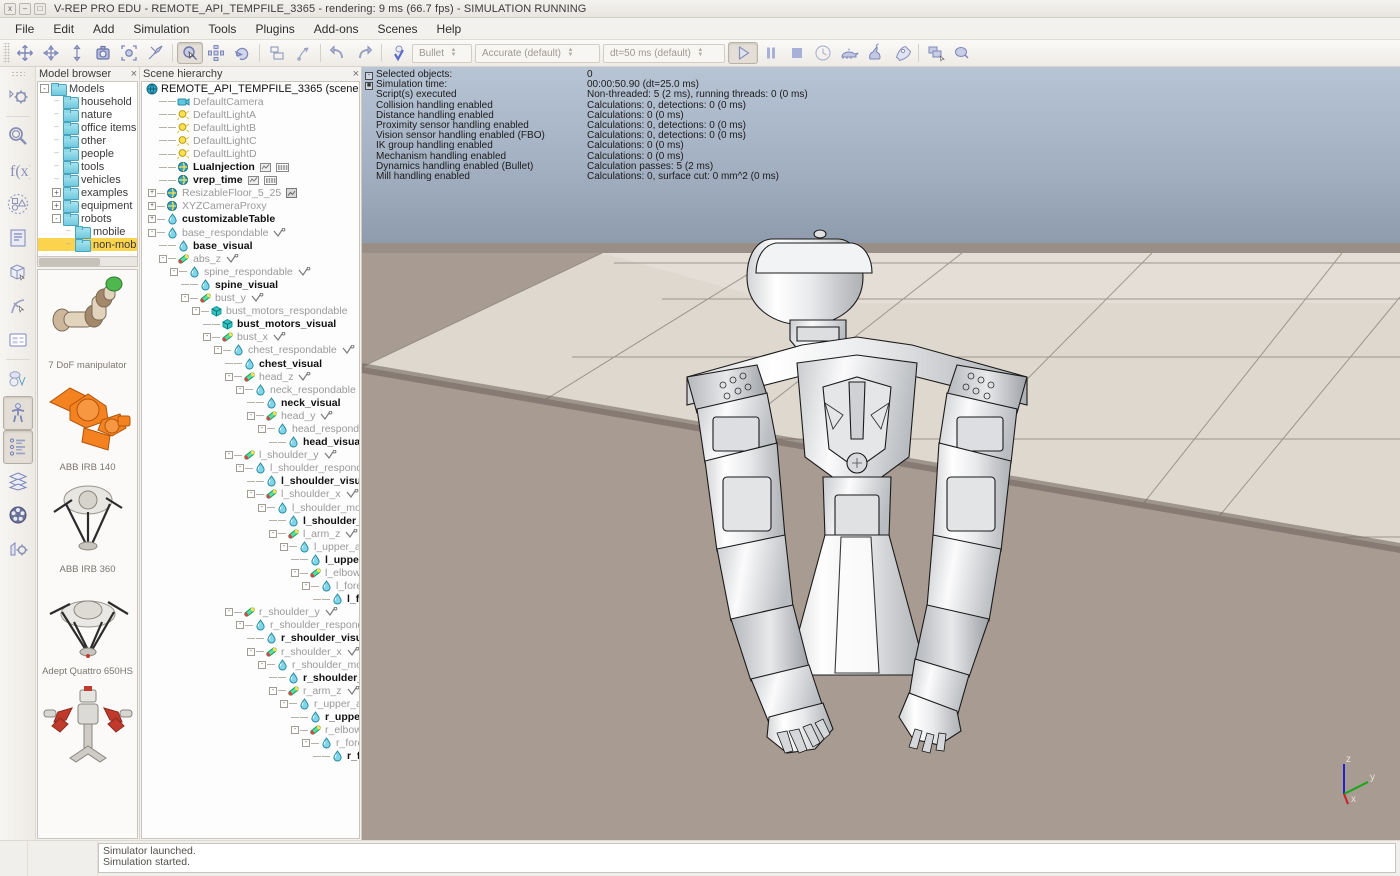 The image size is (1400, 876). I want to click on hierarchy-item-luainjection: LuaInjection, so click(250, 167).